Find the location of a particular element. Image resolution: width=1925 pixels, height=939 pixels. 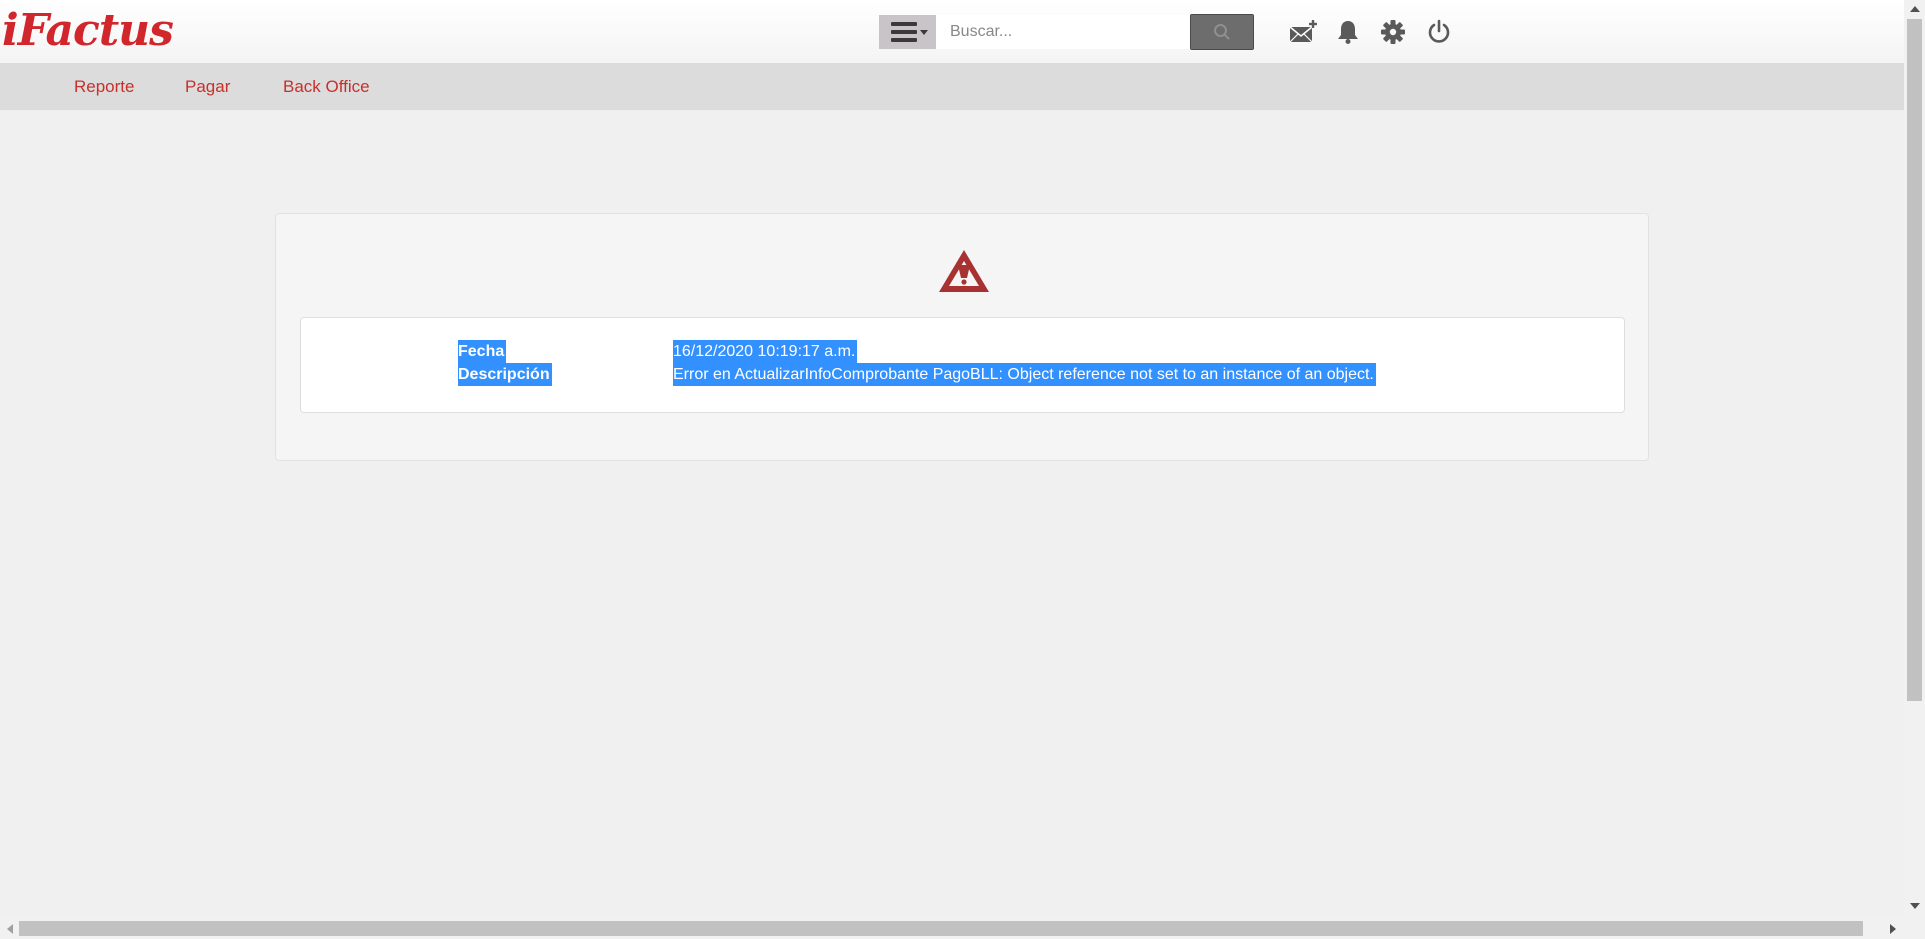

scroll-left-arrow-icon is located at coordinates (10, 929).